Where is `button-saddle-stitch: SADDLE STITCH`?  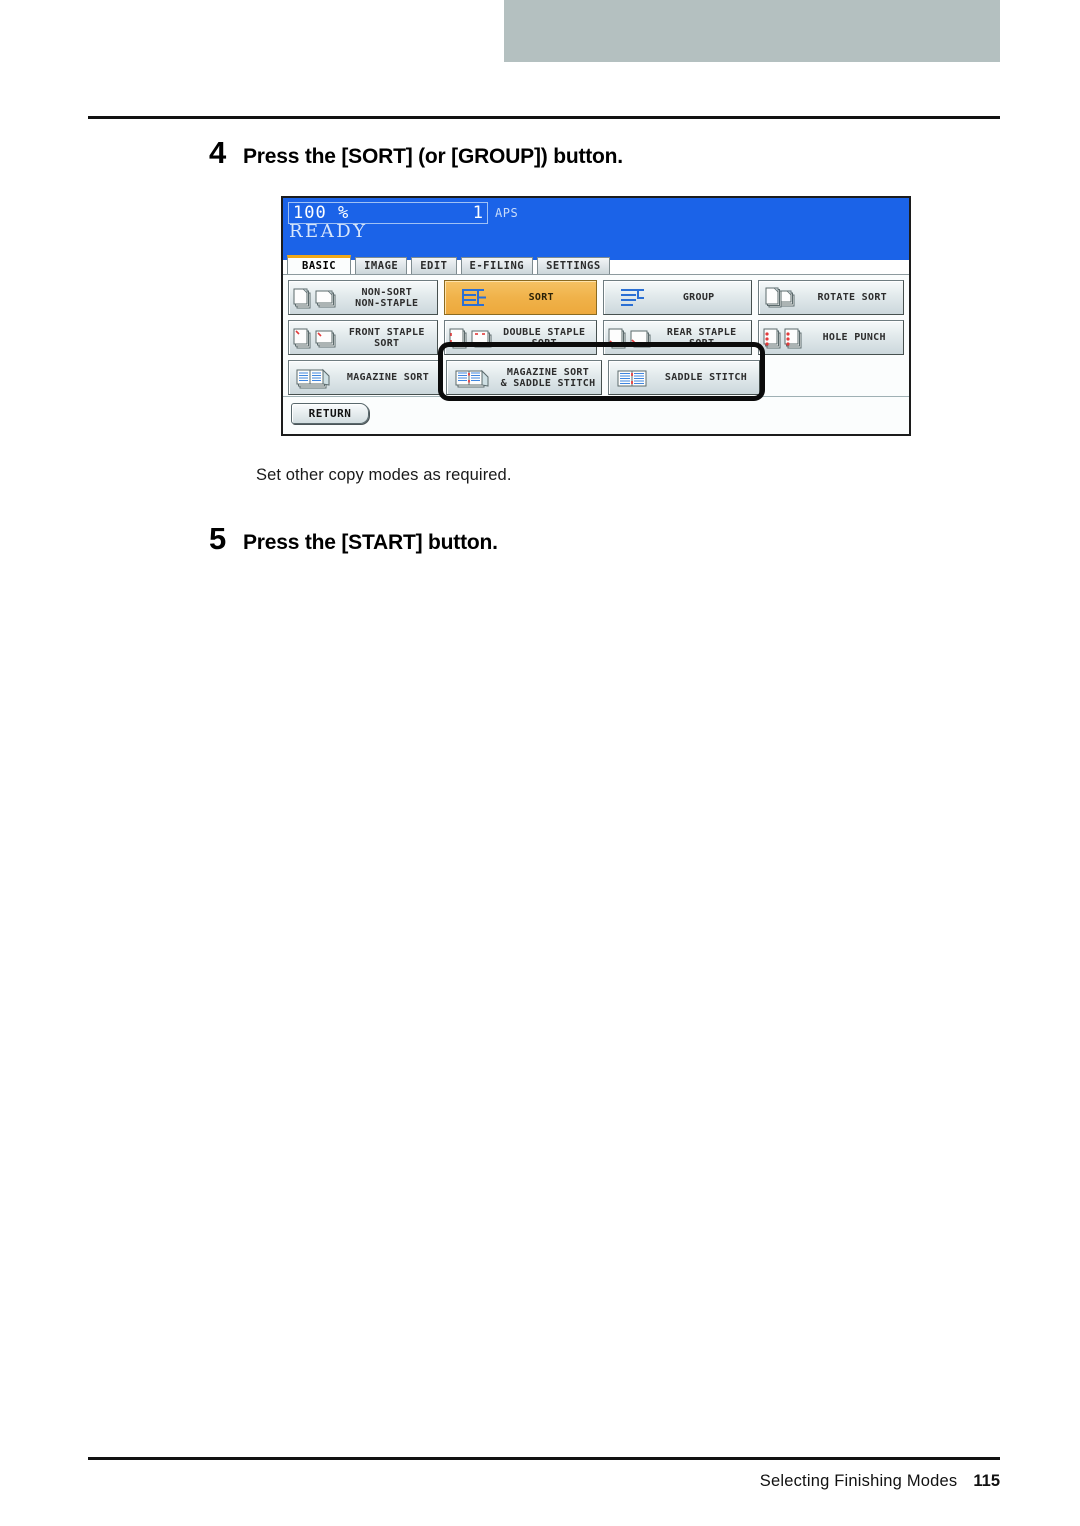
button-saddle-stitch: SADDLE STITCH is located at coordinates (684, 377).